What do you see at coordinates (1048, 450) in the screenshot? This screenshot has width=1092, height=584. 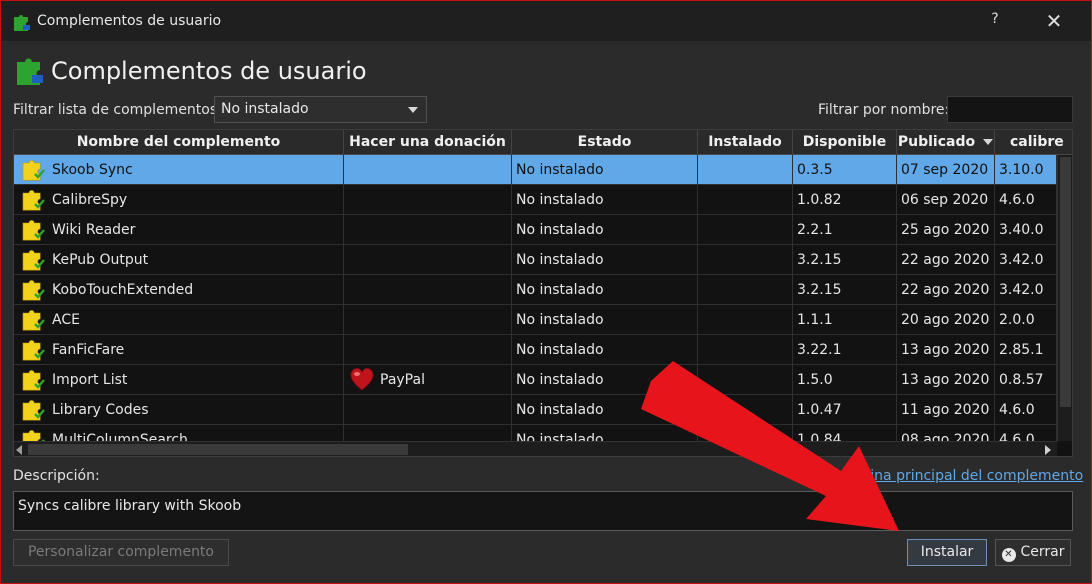 I see `scroll-right-icon` at bounding box center [1048, 450].